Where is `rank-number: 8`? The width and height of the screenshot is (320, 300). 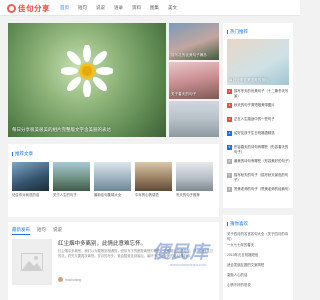 rank-number: 8 is located at coordinates (229, 189).